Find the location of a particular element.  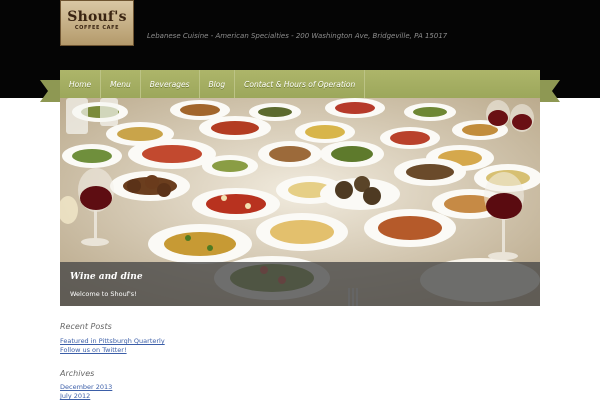

logo-subtext: COFFEE CAFE is located at coordinates (97, 28).